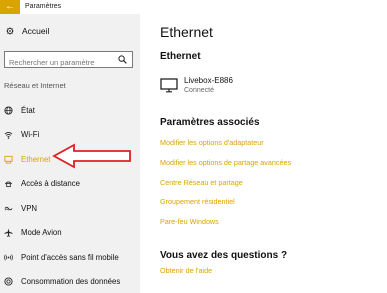  Describe the element at coordinates (8, 281) in the screenshot. I see `data-usage-icon` at that location.